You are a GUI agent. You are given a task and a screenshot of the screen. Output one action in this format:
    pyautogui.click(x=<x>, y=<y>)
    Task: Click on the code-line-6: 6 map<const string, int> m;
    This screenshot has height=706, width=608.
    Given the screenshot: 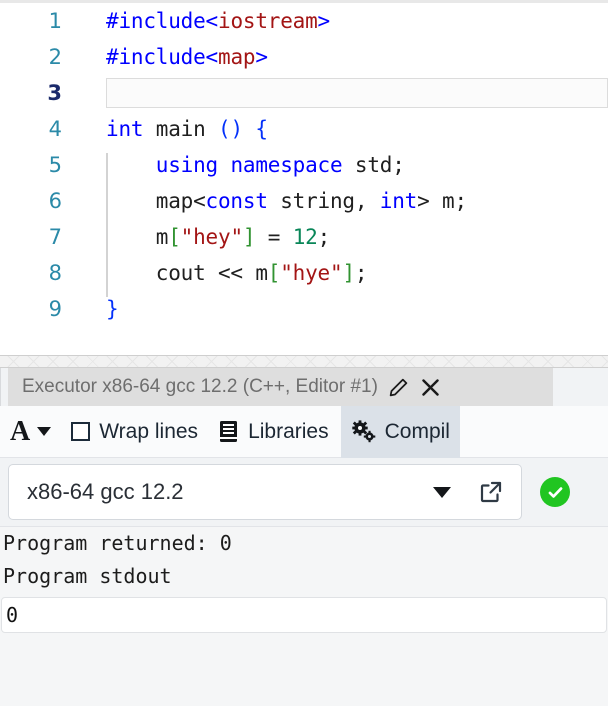 What is the action you would take?
    pyautogui.click(x=304, y=201)
    